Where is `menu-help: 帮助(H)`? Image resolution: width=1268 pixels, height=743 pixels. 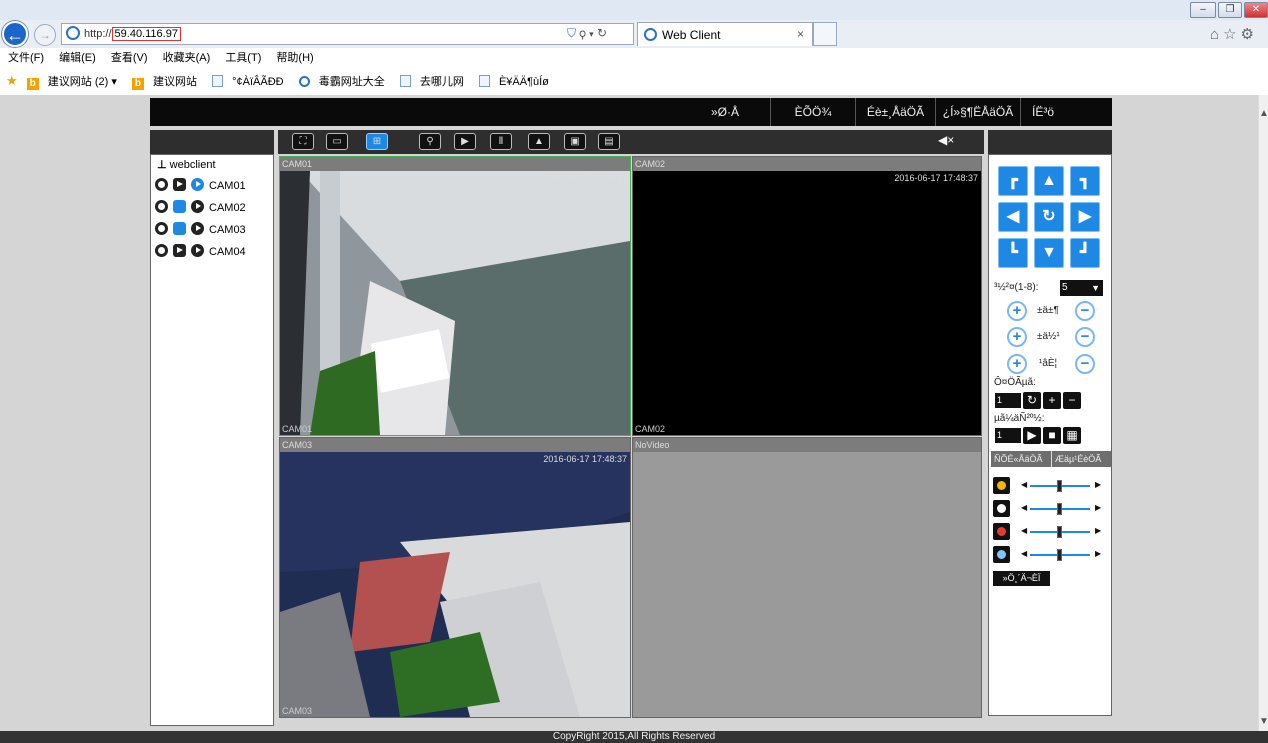 menu-help: 帮助(H) is located at coordinates (294, 58).